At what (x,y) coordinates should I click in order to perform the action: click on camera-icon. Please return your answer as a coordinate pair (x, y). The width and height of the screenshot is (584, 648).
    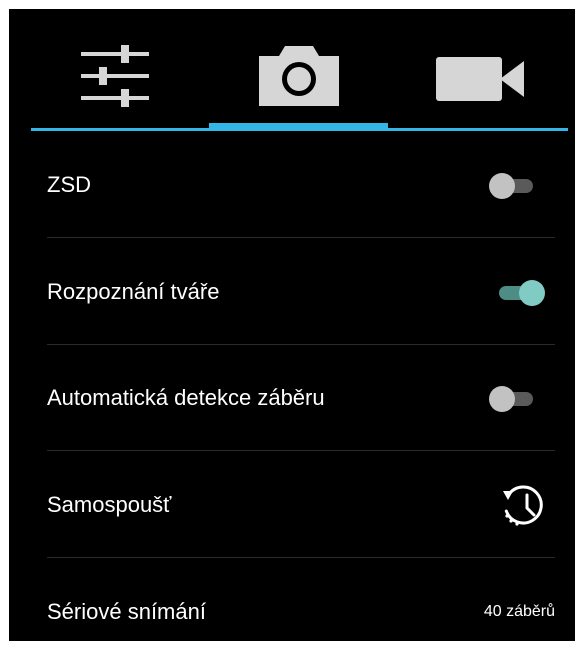
    Looking at the image, I should click on (299, 76).